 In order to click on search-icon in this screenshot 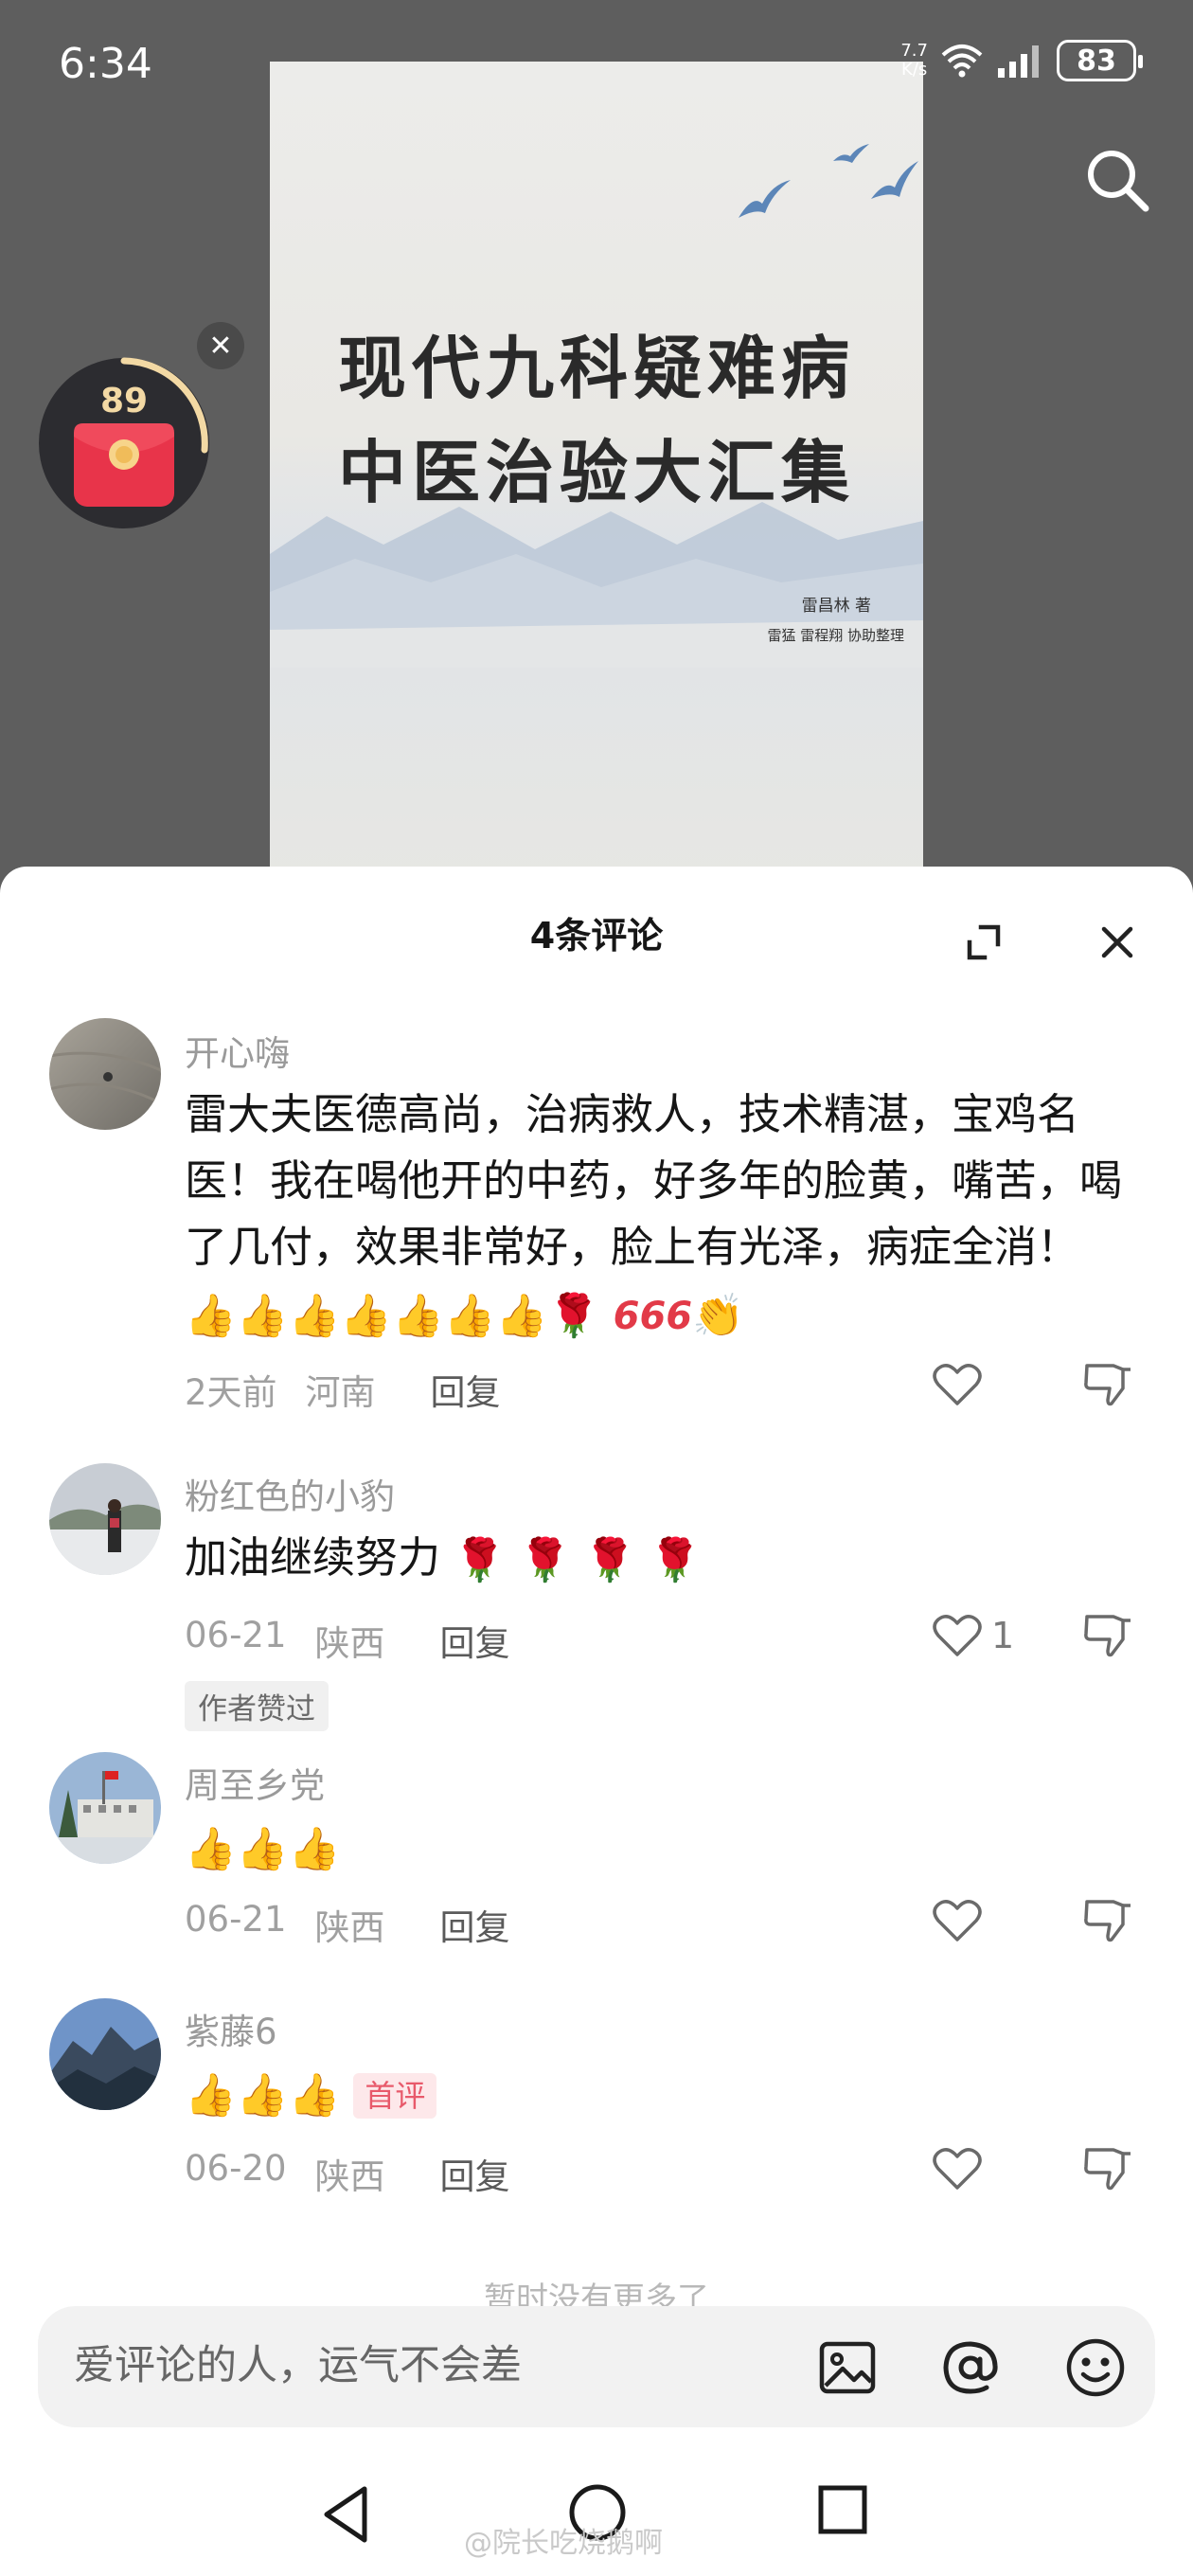, I will do `click(1117, 180)`.